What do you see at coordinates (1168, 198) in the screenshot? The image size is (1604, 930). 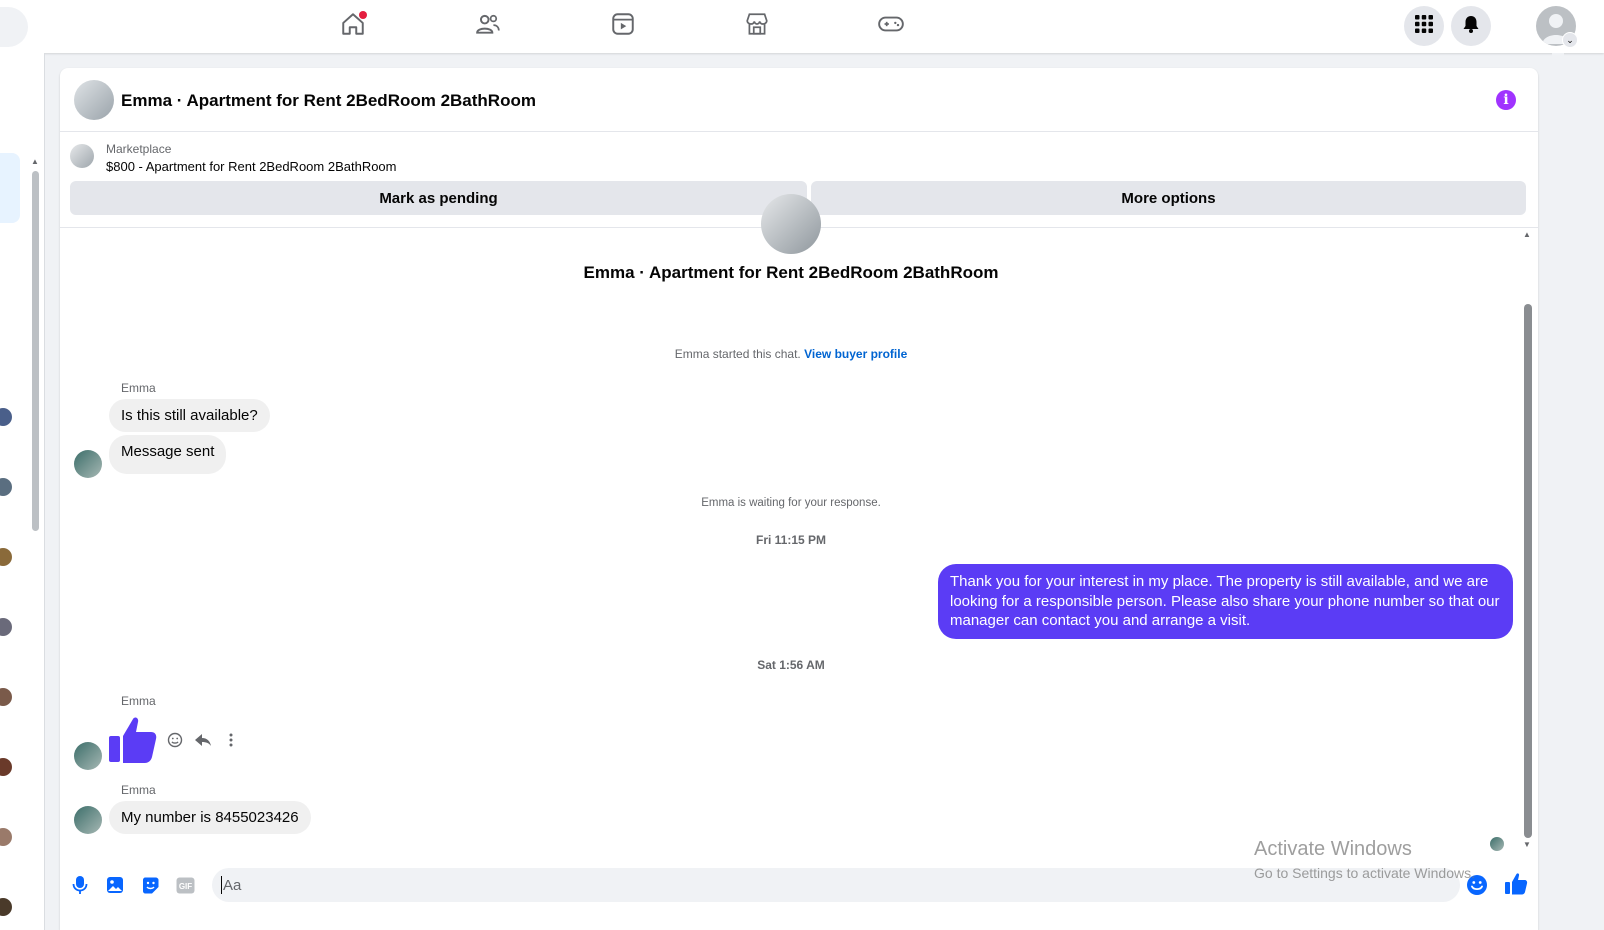 I see `more-options-button: More options` at bounding box center [1168, 198].